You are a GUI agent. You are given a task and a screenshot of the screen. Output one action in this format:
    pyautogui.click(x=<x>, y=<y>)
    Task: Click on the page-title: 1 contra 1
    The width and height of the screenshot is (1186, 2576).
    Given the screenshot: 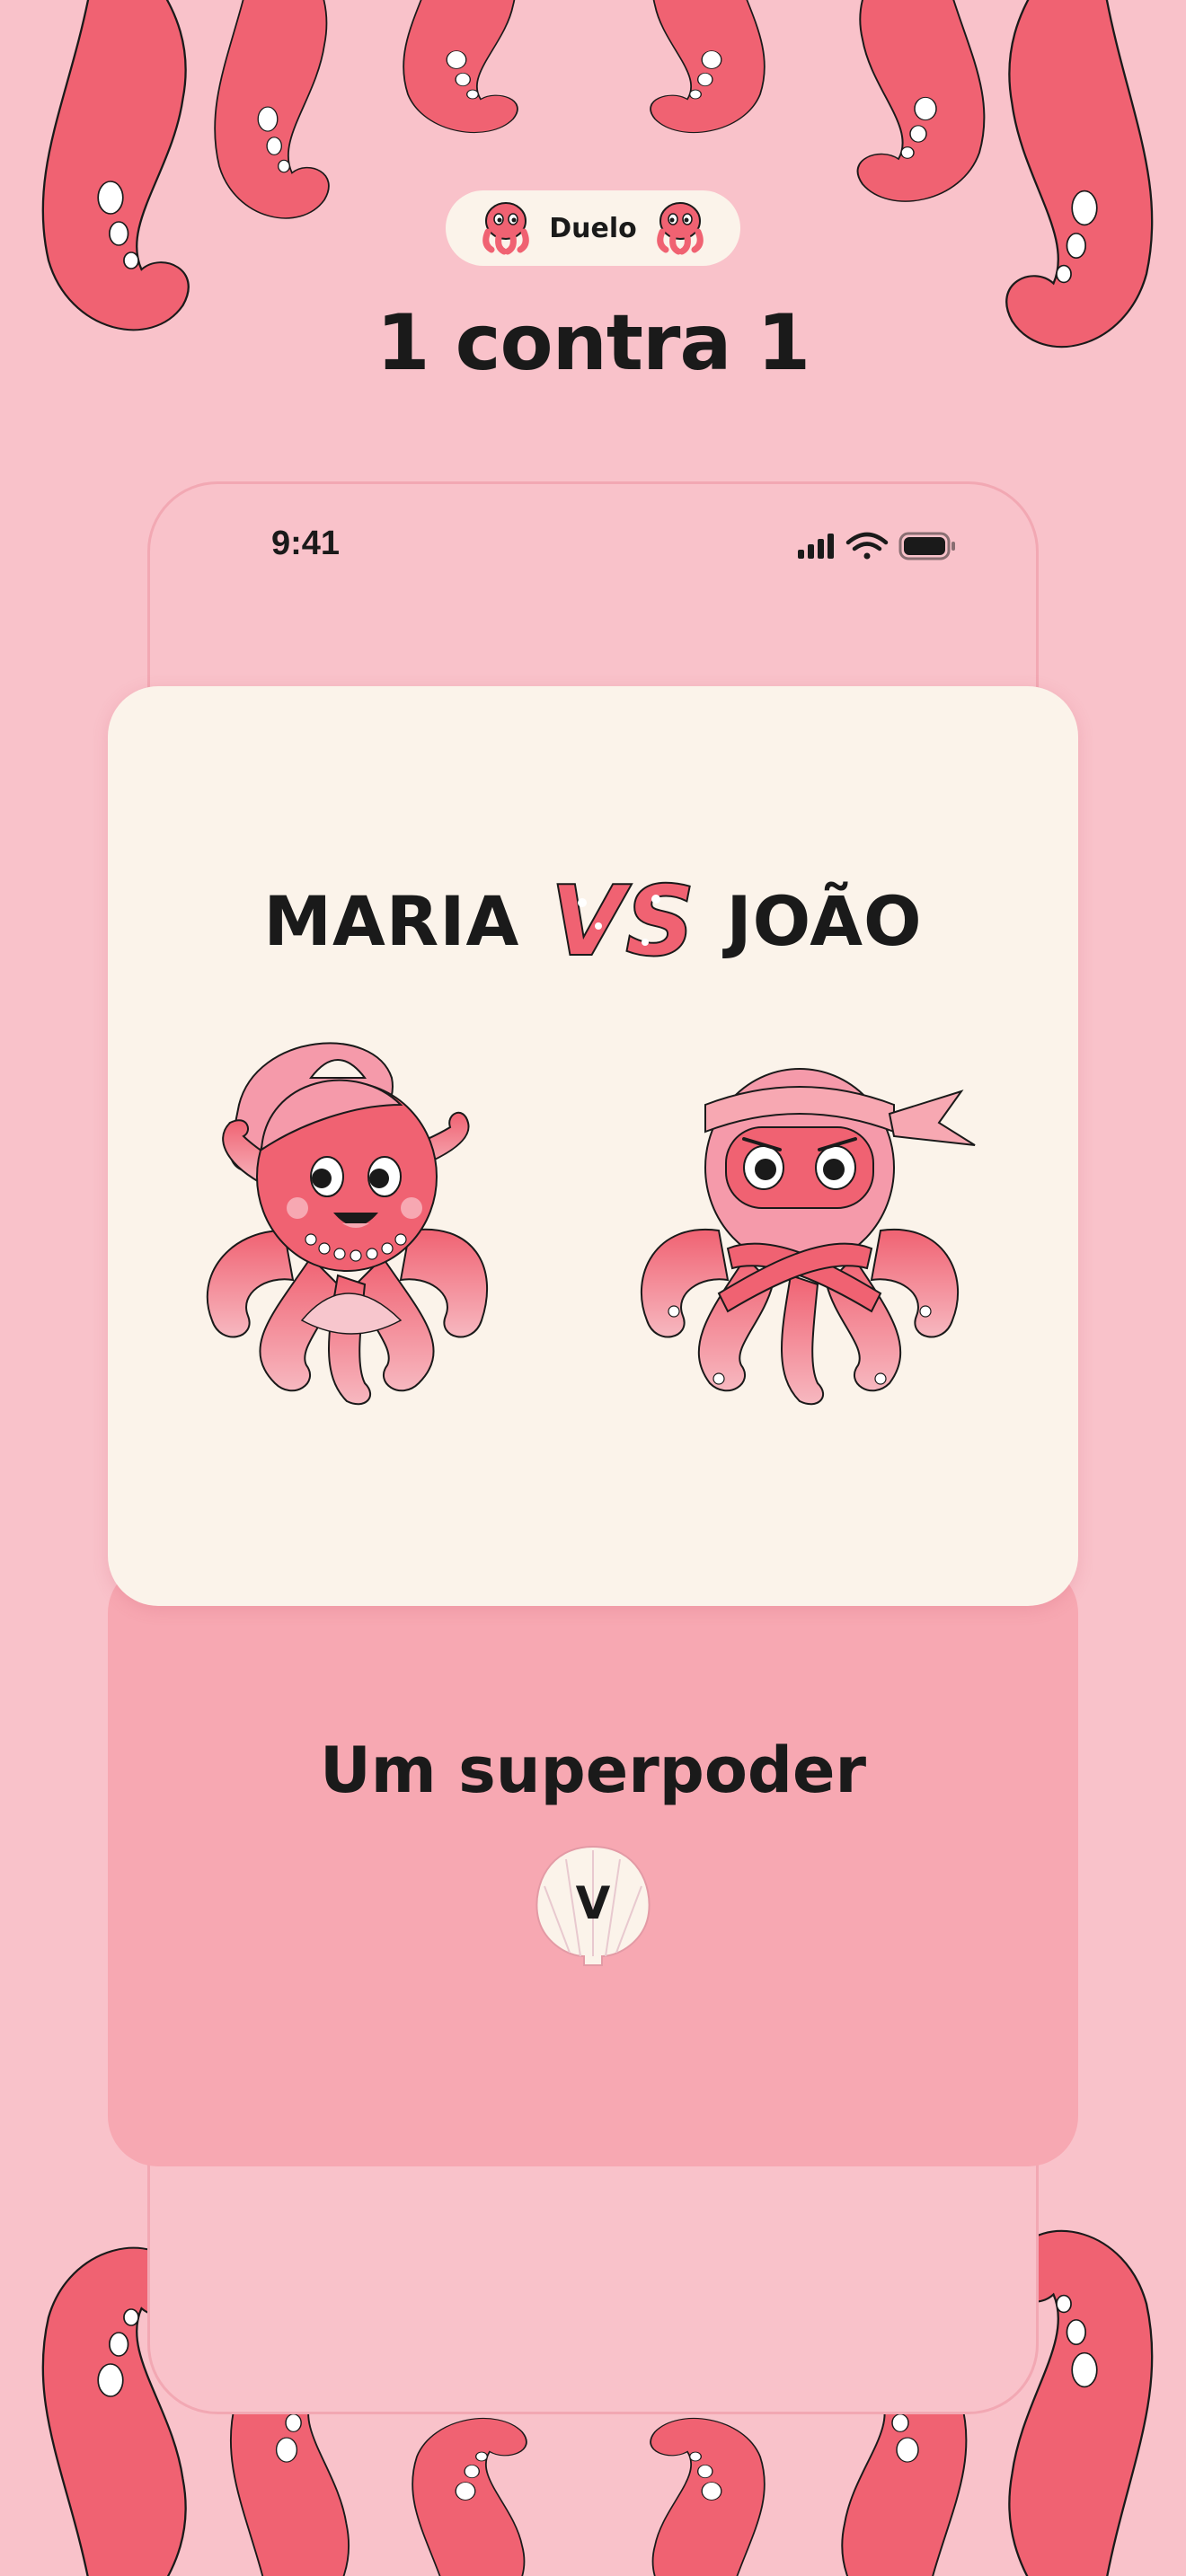 What is the action you would take?
    pyautogui.click(x=593, y=343)
    